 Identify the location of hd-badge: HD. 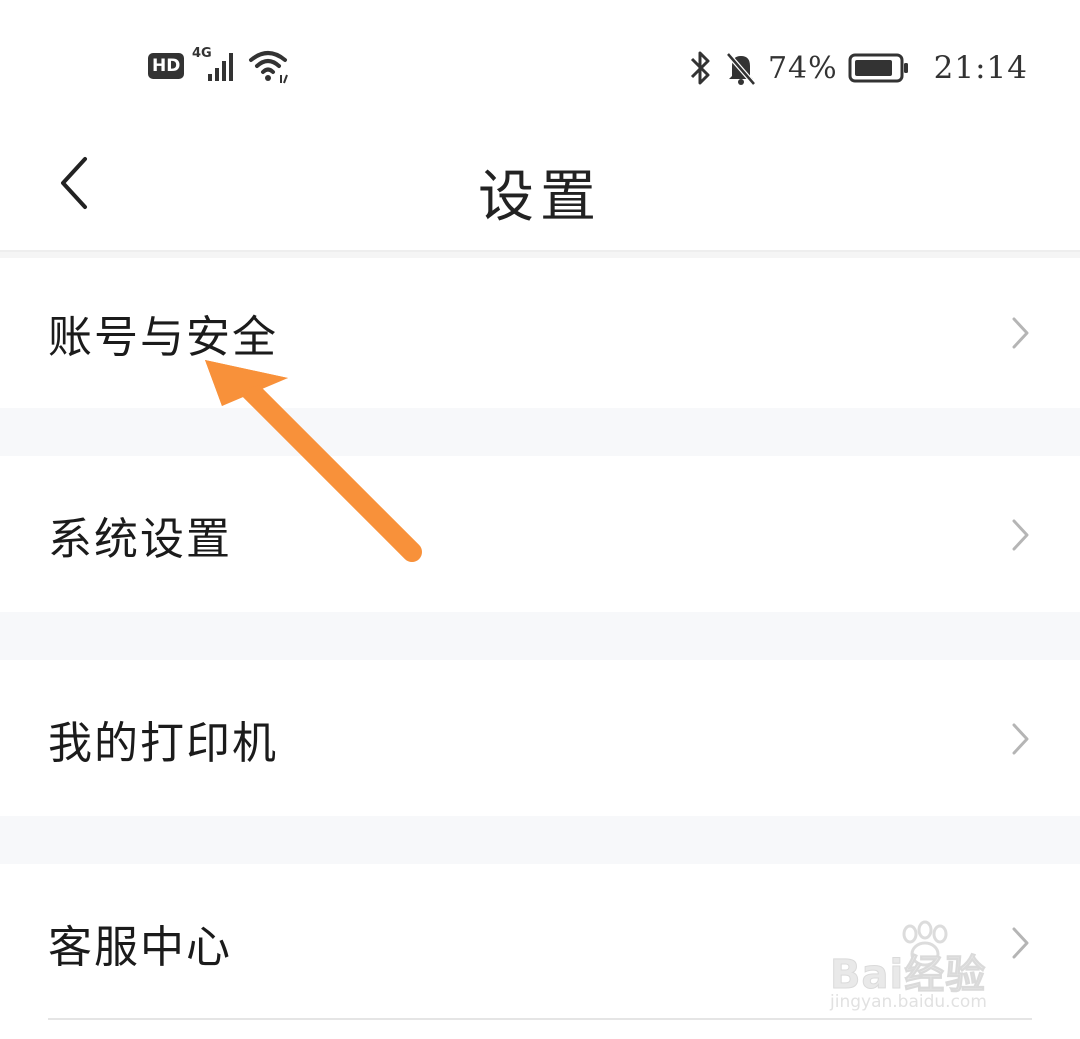
(166, 66).